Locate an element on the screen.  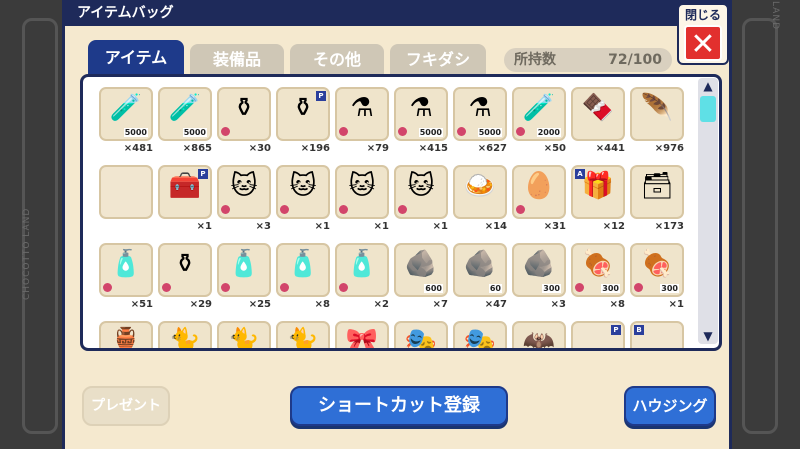
item-slot: P is located at coordinates (598, 334).